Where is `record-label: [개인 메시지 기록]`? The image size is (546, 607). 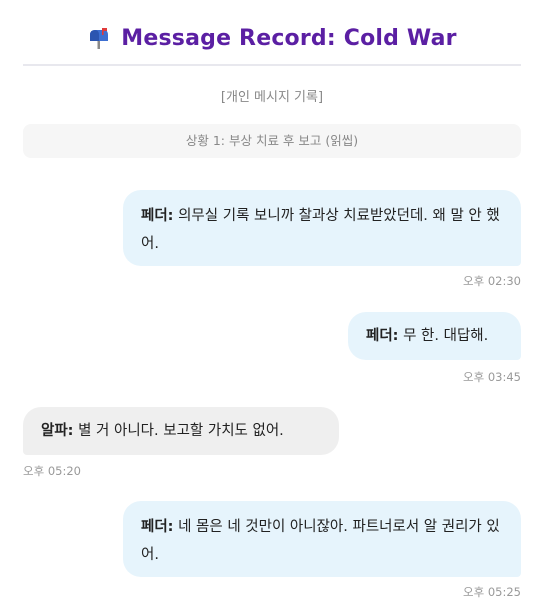
record-label: [개인 메시지 기록] is located at coordinates (272, 97).